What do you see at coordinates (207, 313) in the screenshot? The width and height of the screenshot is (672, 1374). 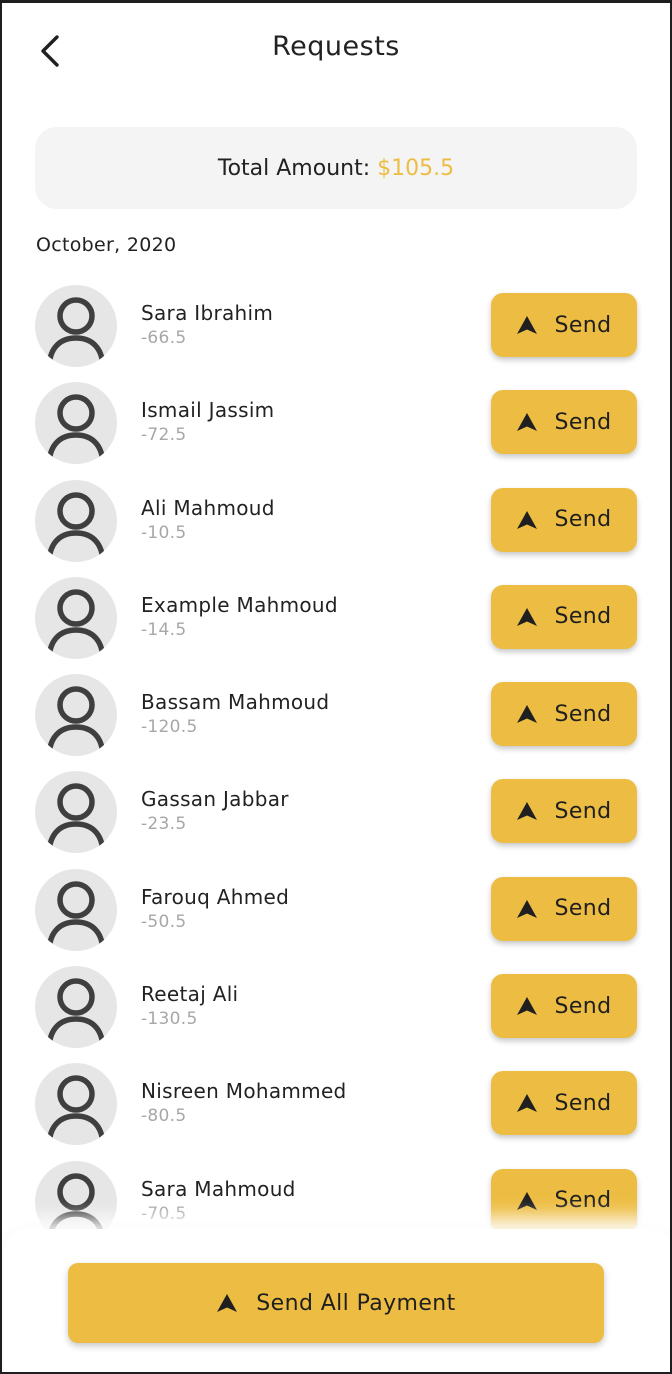 I see `request-name: Sara Ibrahim` at bounding box center [207, 313].